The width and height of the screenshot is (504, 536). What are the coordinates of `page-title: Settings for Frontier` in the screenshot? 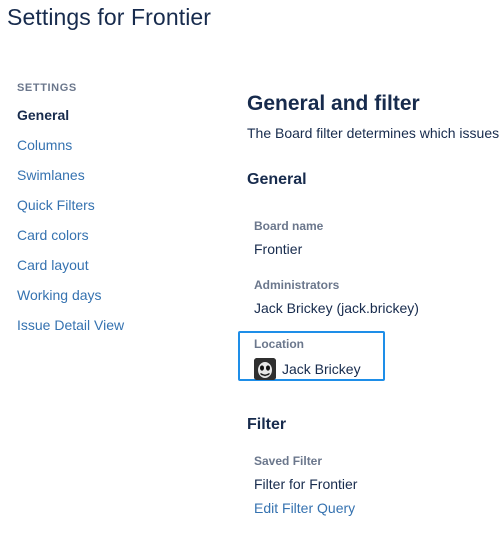 It's located at (109, 17).